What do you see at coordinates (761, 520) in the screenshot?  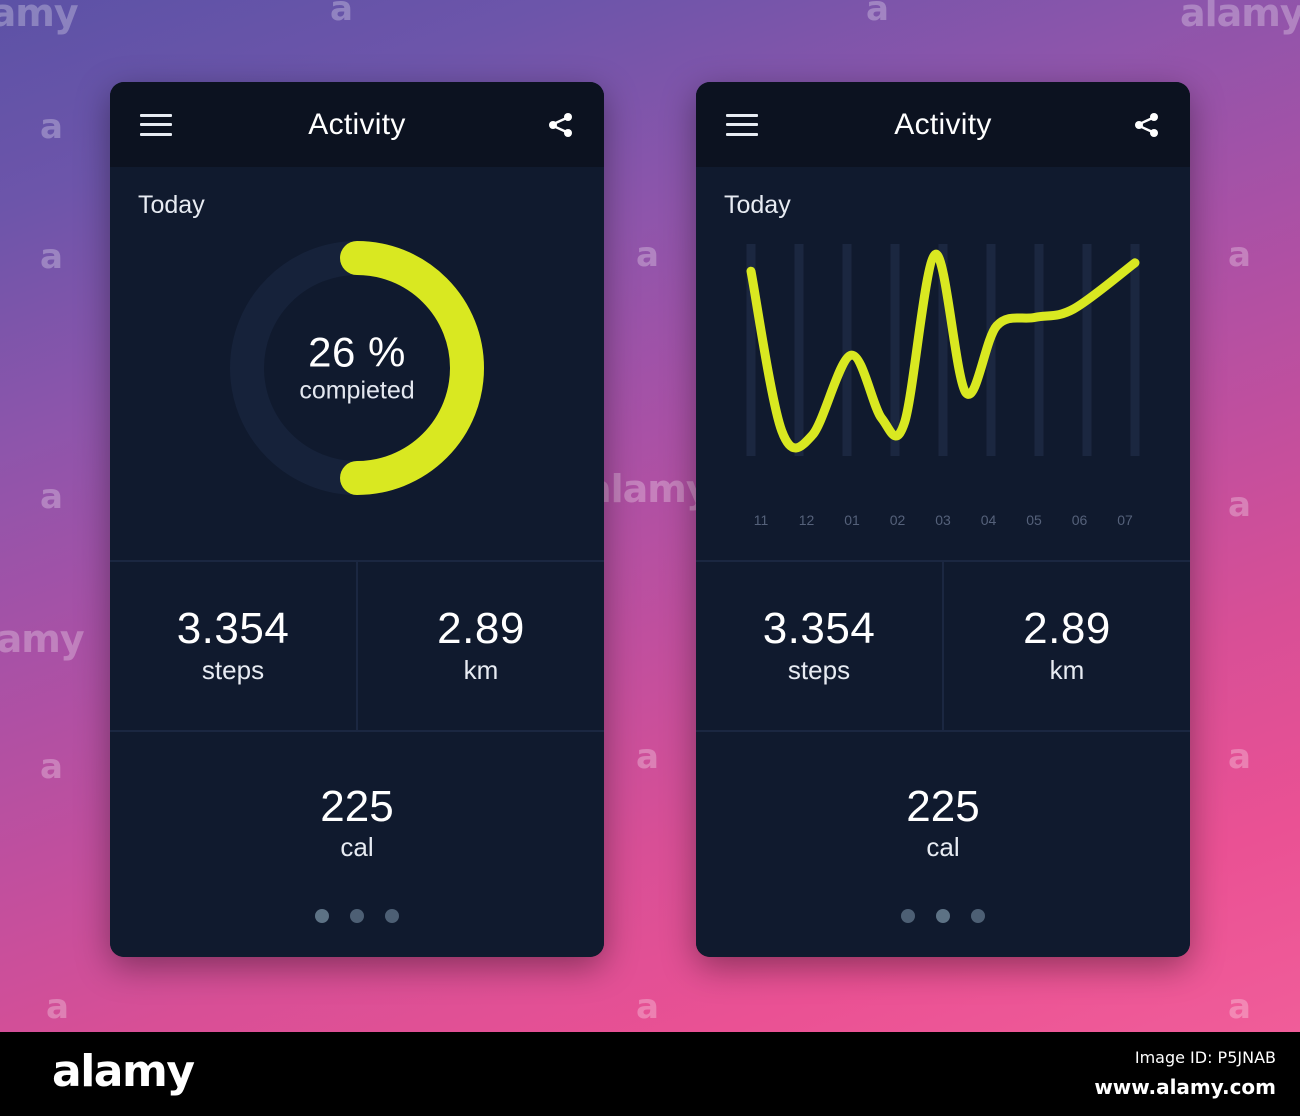 I see `chart-x-tick: 11` at bounding box center [761, 520].